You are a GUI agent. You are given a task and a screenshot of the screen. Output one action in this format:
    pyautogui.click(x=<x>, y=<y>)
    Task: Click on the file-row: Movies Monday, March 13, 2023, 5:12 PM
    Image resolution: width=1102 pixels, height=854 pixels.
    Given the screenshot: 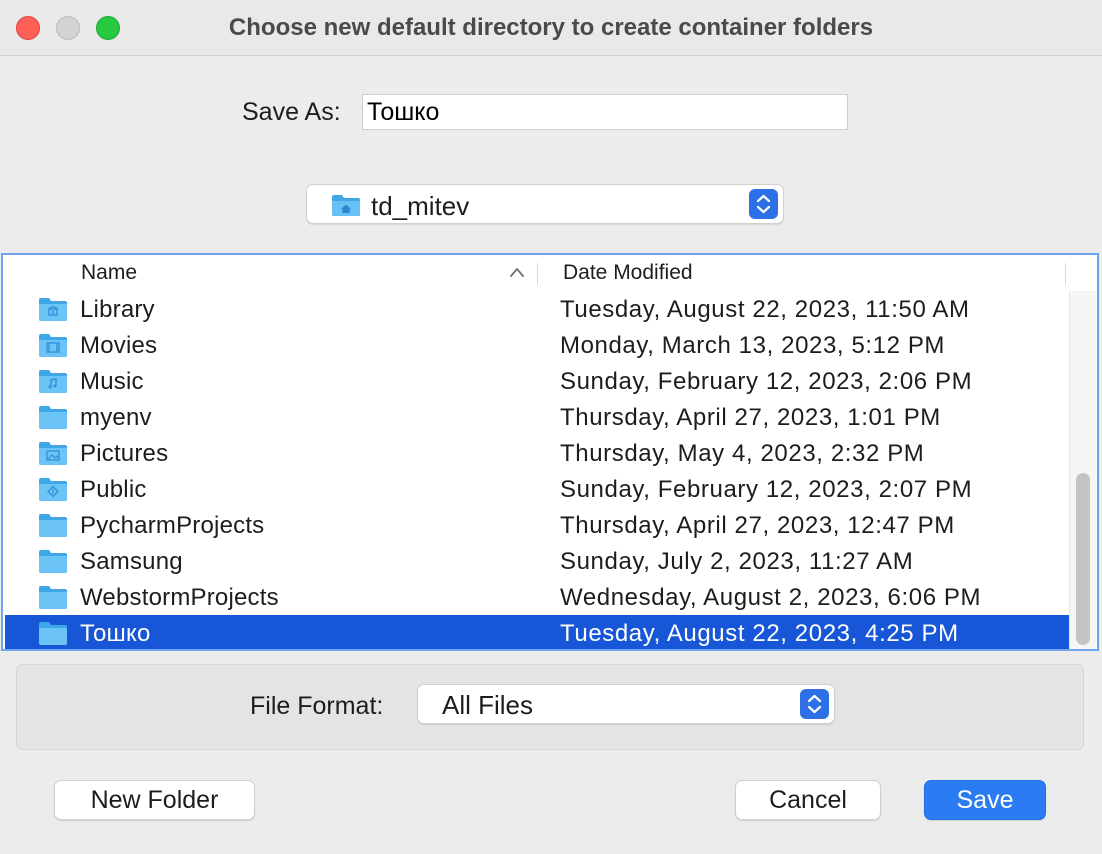 What is the action you would take?
    pyautogui.click(x=537, y=345)
    